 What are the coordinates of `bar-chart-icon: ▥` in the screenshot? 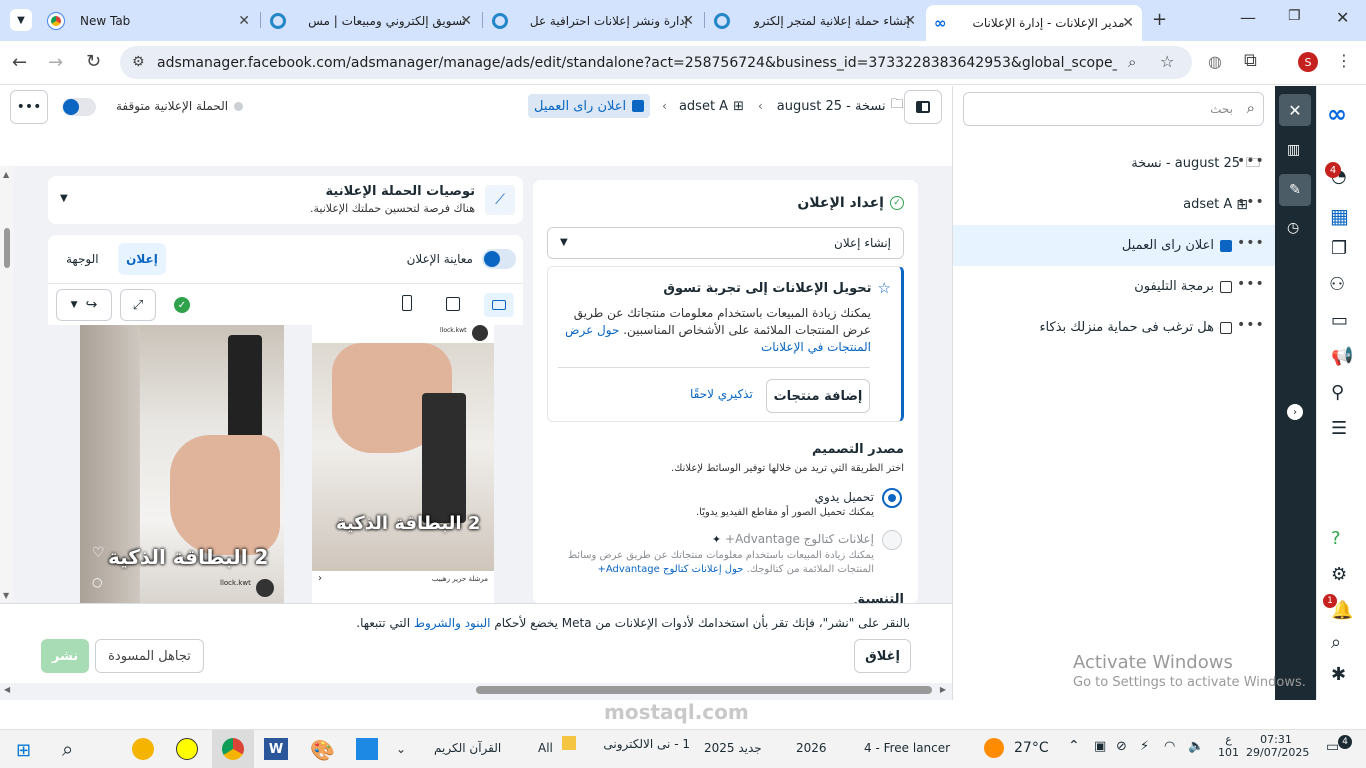 It's located at (1293, 150).